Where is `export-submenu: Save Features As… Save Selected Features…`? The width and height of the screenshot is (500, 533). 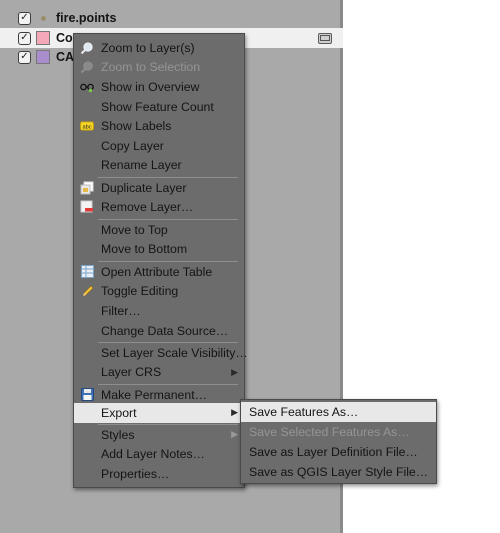
export-submenu: Save Features As… Save Selected Features… is located at coordinates (338, 441).